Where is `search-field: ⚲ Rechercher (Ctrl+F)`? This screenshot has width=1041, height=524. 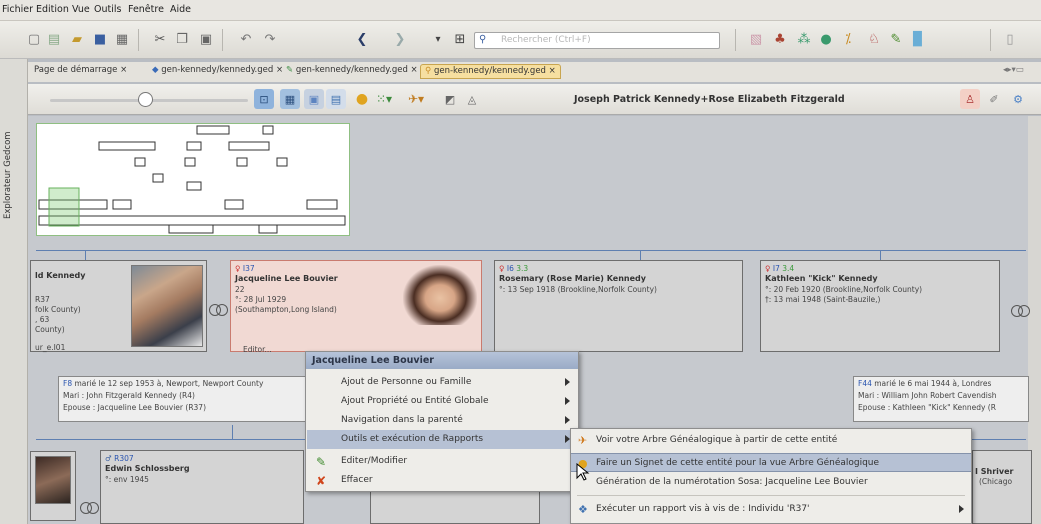
search-field: ⚲ Rechercher (Ctrl+F) is located at coordinates (597, 40).